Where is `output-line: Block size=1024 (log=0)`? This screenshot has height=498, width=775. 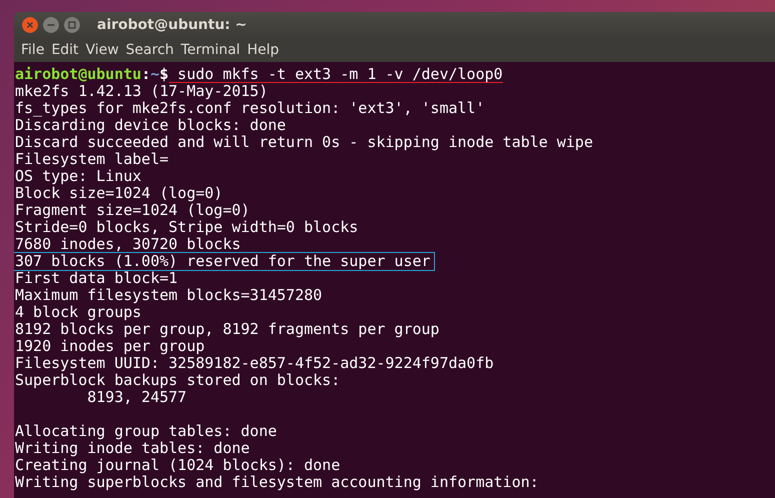 output-line: Block size=1024 (log=0) is located at coordinates (119, 193).